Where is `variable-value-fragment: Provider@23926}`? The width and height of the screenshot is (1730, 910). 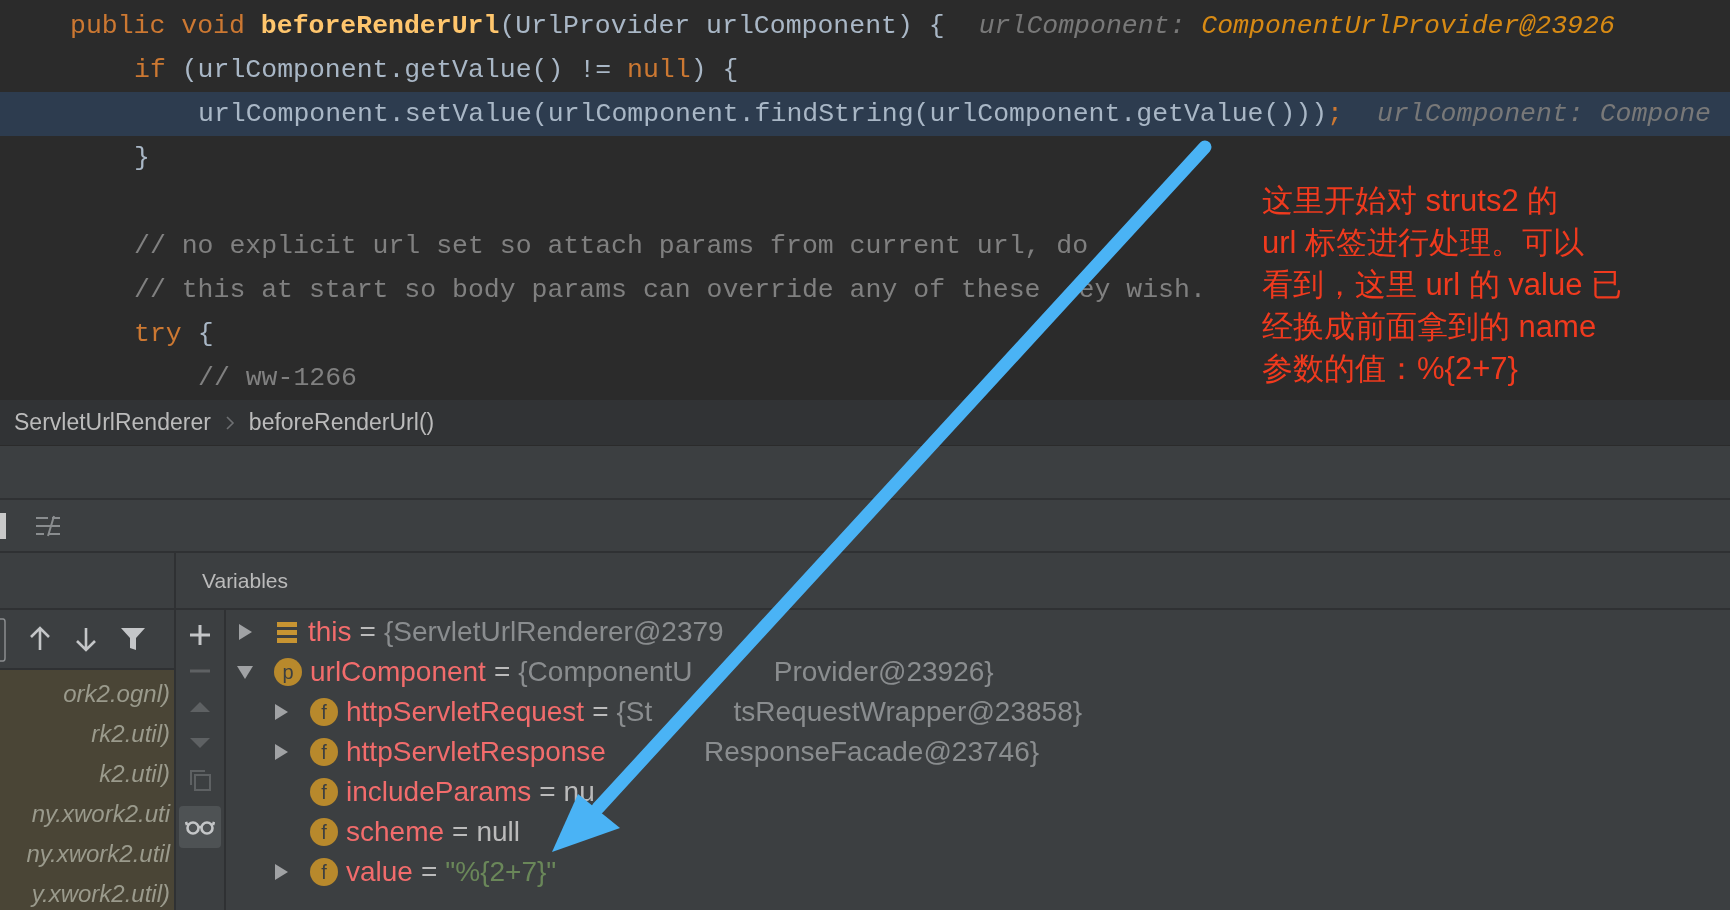
variable-value-fragment: Provider@23926} is located at coordinates (883, 672).